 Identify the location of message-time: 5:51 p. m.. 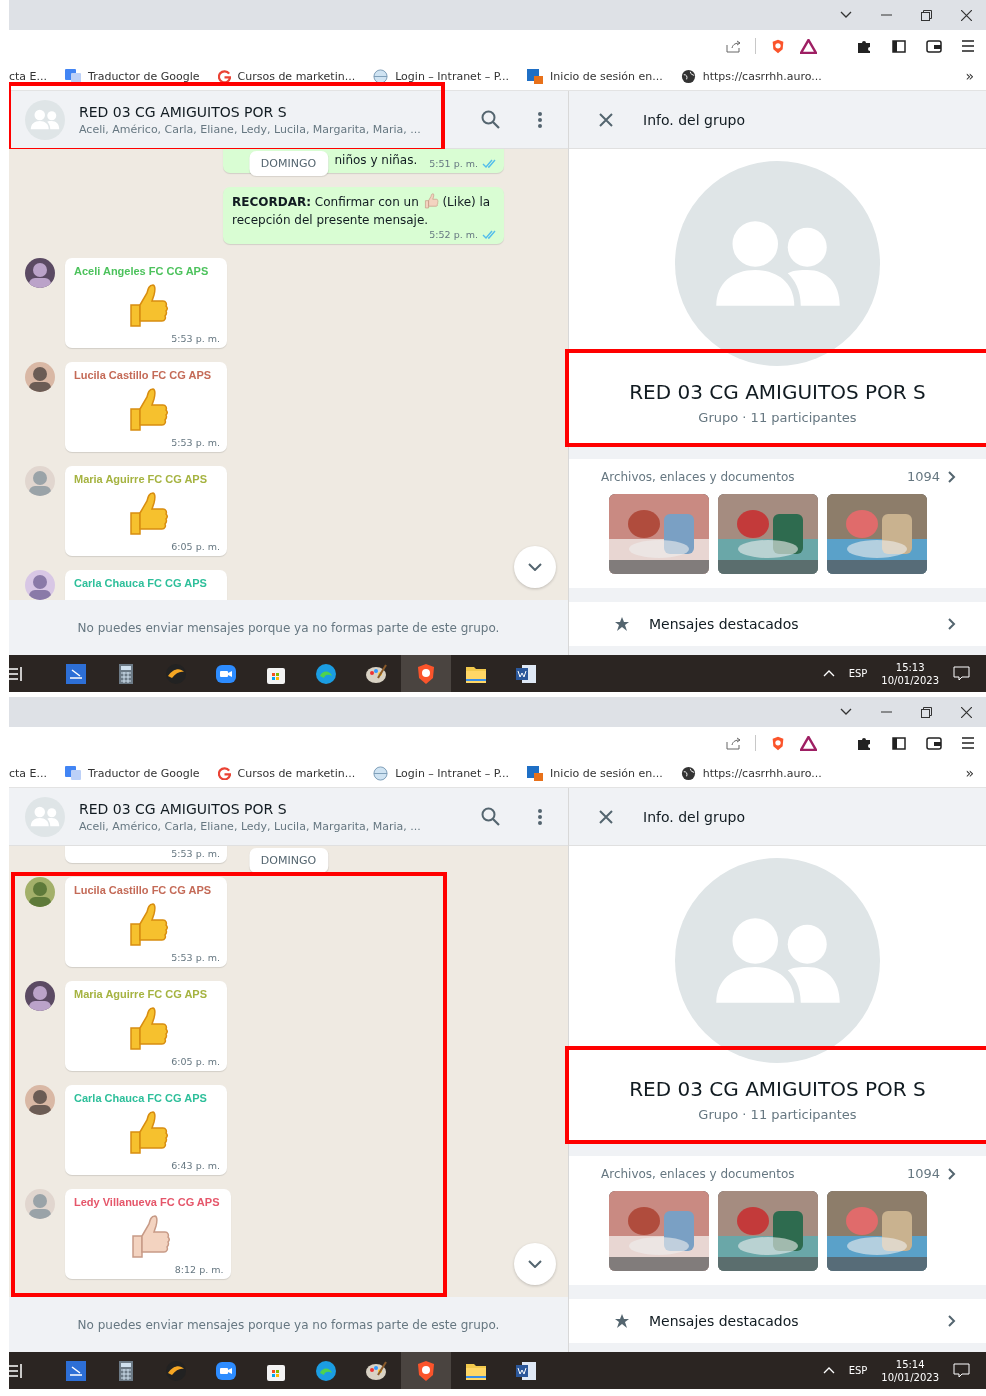
(463, 163).